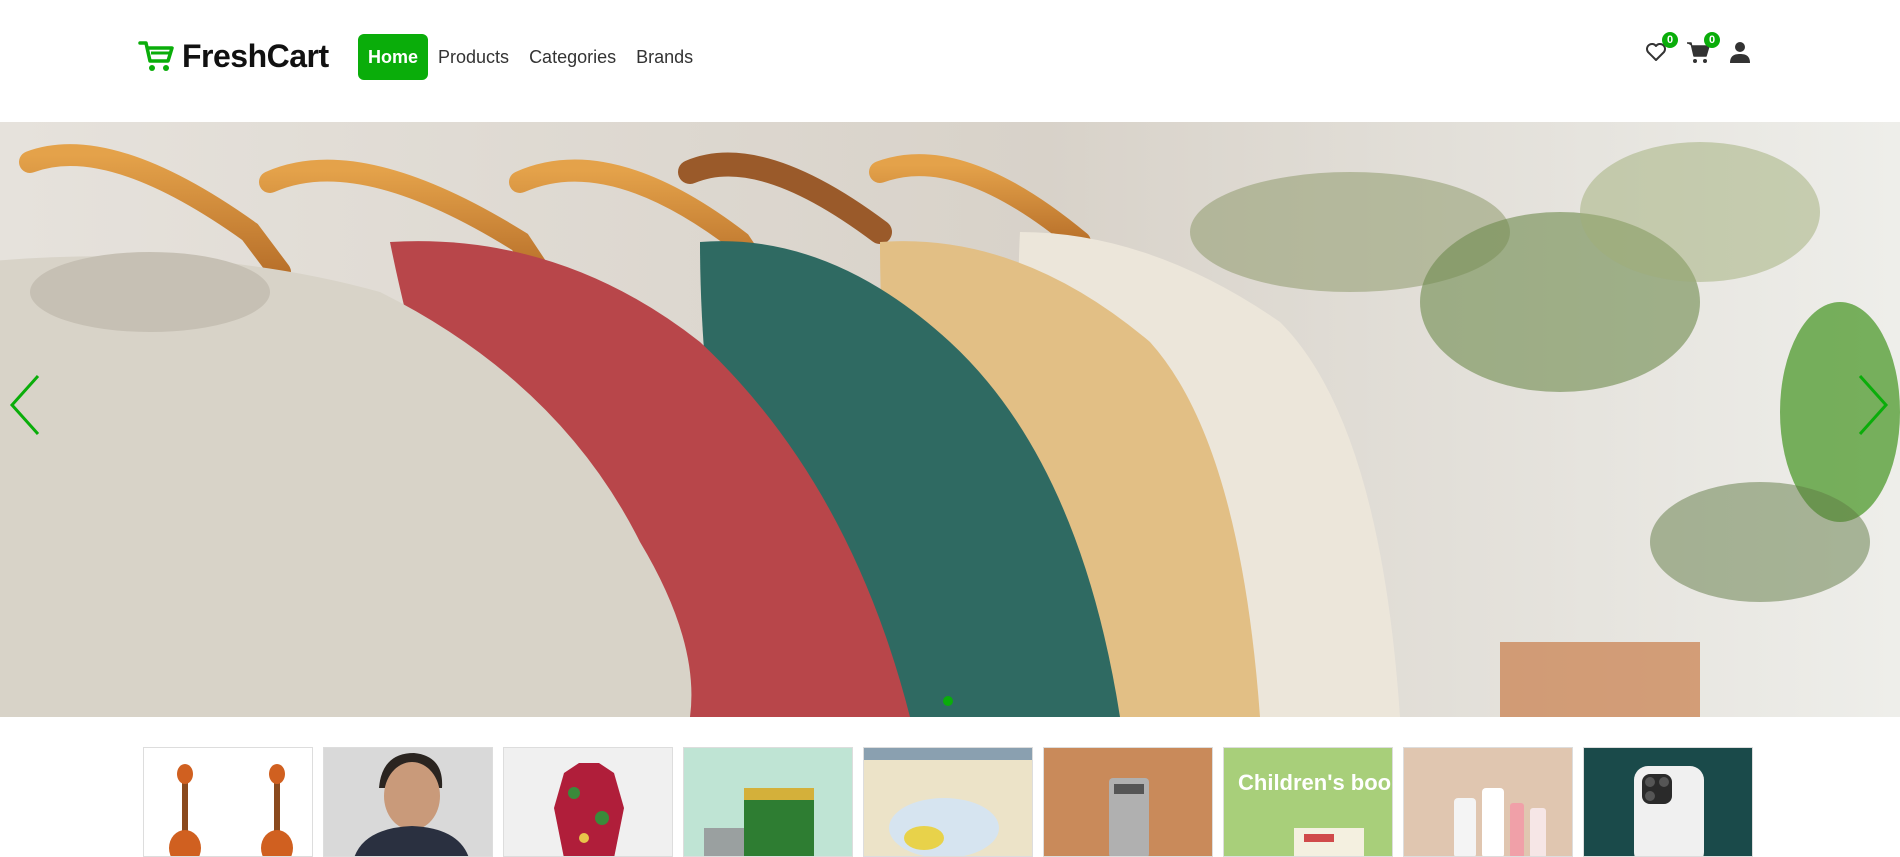 The image size is (1900, 857). What do you see at coordinates (1703, 48) in the screenshot?
I see `cart-button: 0` at bounding box center [1703, 48].